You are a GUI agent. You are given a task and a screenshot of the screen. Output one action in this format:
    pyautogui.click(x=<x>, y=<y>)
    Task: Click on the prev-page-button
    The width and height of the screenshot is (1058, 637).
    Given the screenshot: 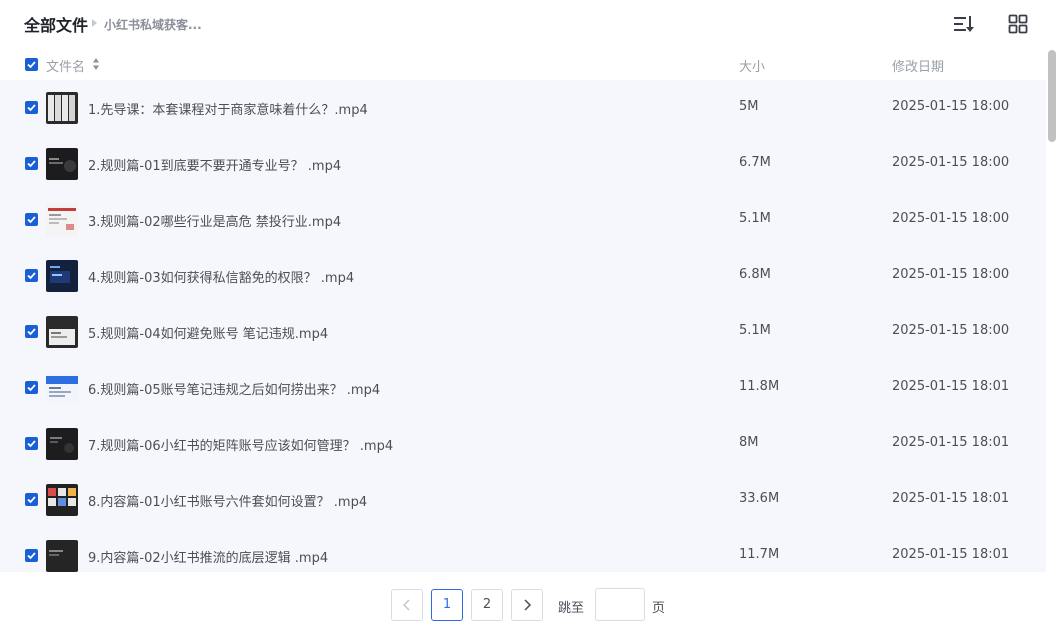 What is the action you would take?
    pyautogui.click(x=407, y=605)
    